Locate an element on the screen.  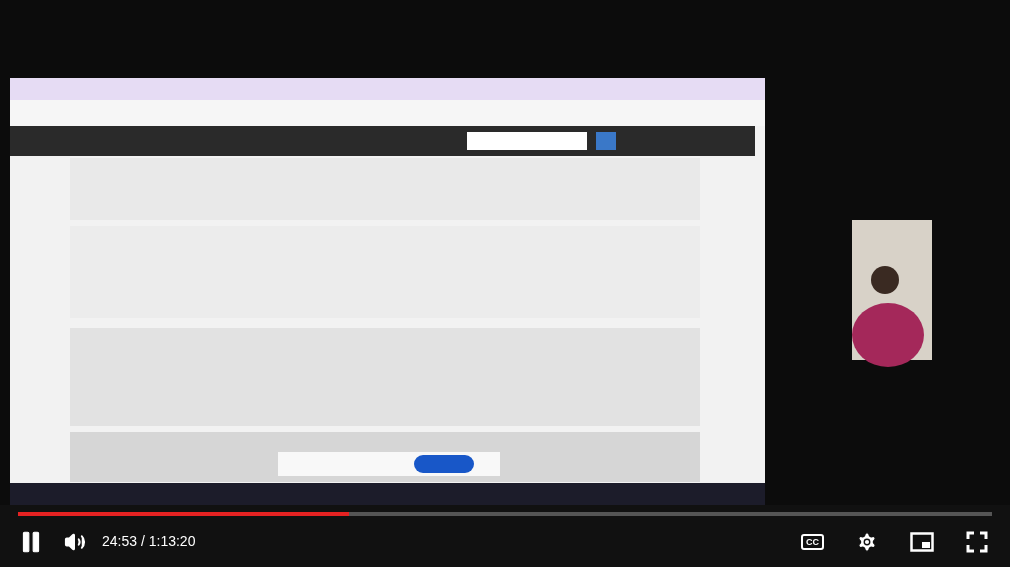
progress-track is located at coordinates (505, 514).